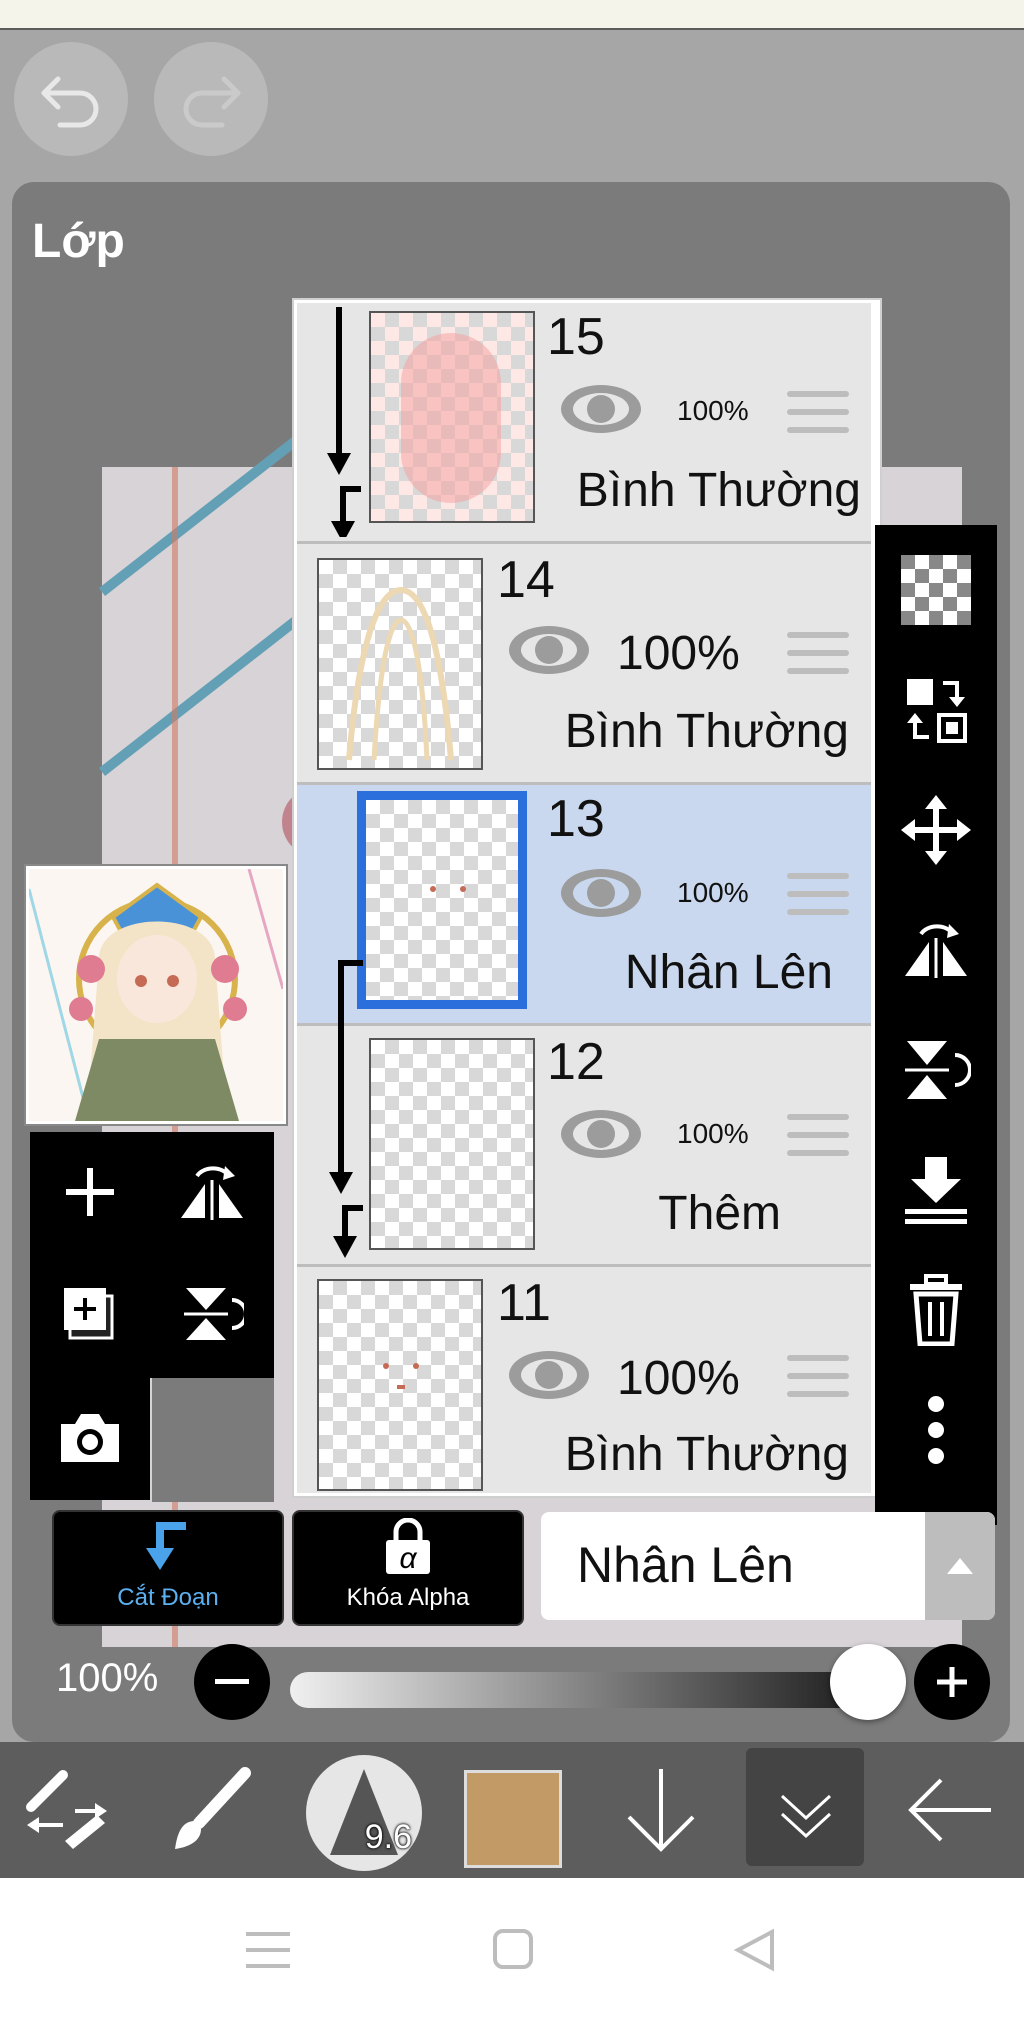  I want to click on redo-icon, so click(212, 102).